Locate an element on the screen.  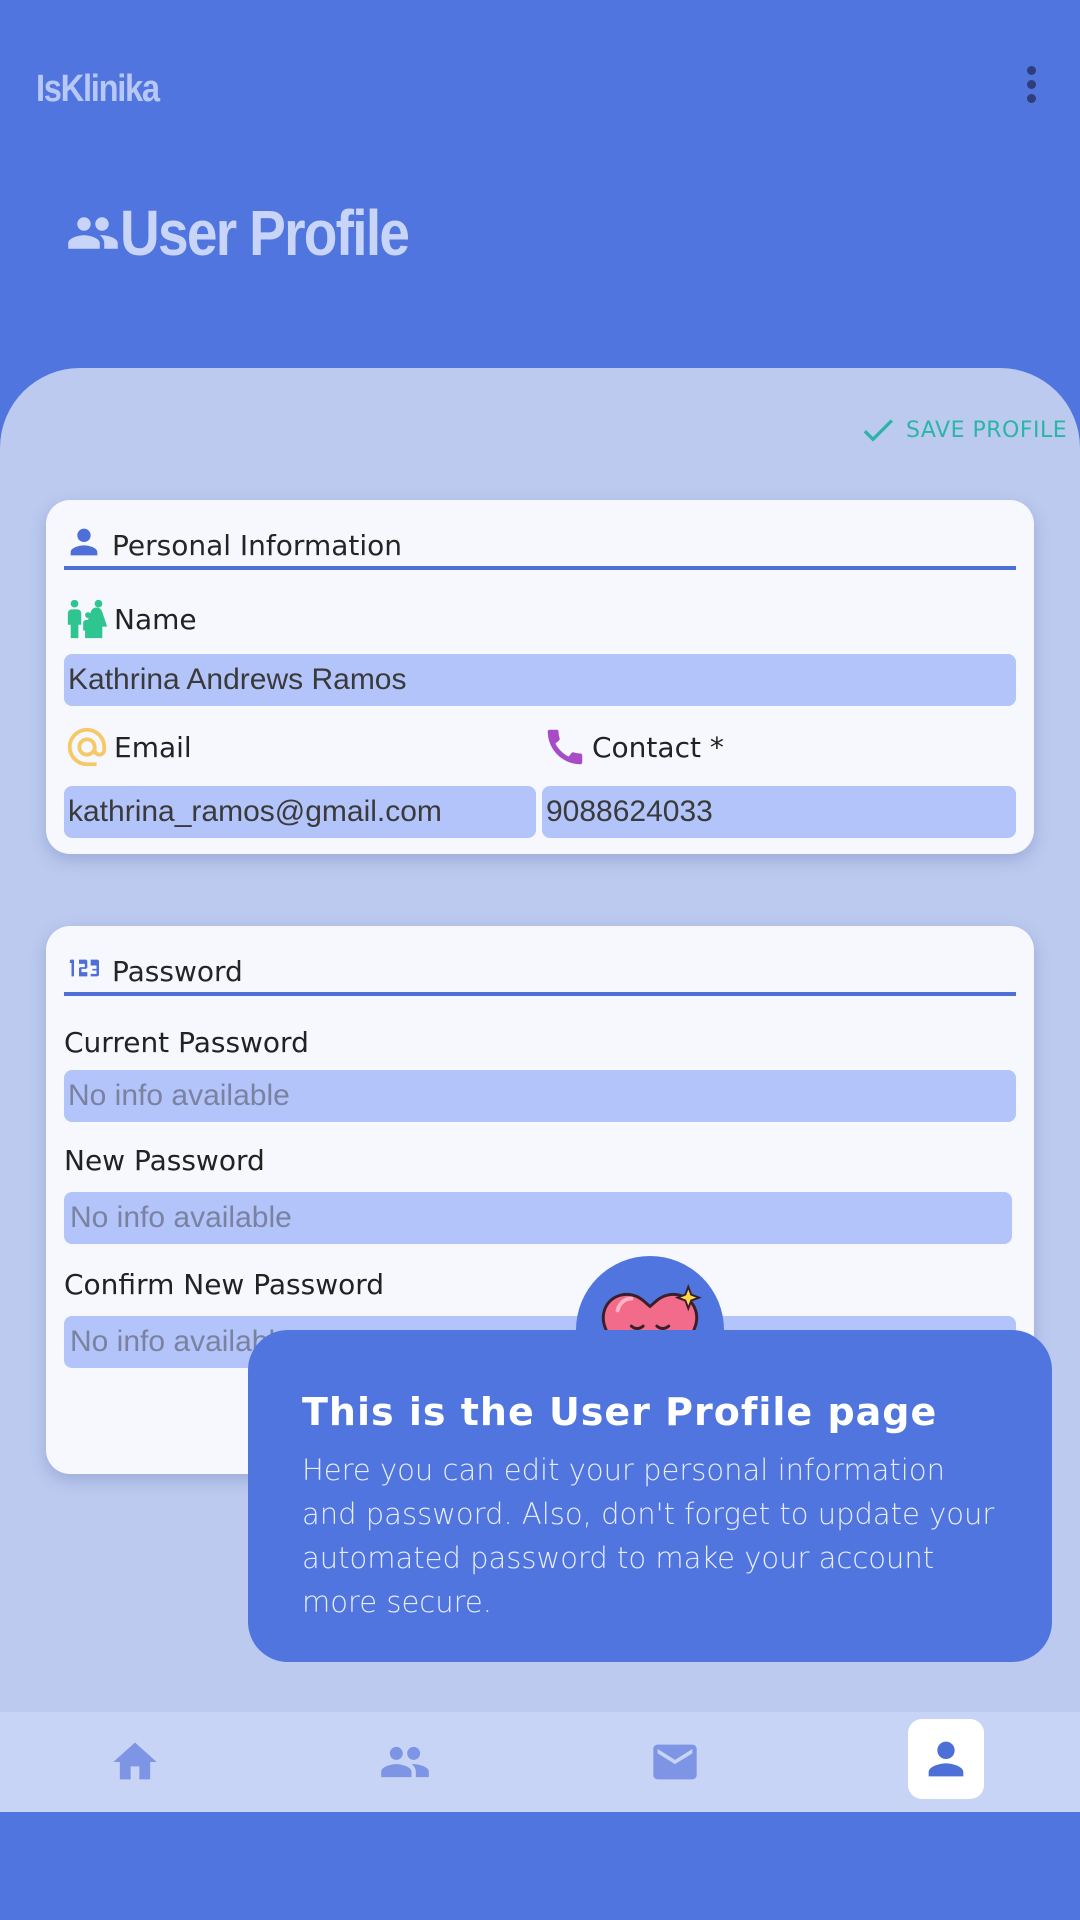
more-options-icon is located at coordinates (1031, 88).